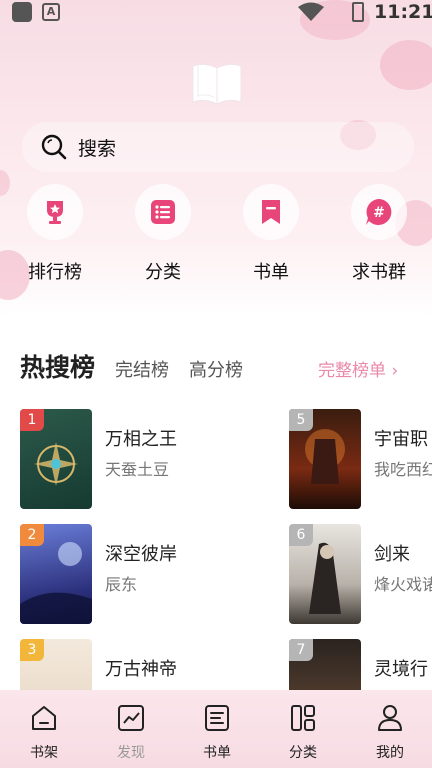  Describe the element at coordinates (44, 733) in the screenshot. I see `tab-bookshelf: 书架` at that location.